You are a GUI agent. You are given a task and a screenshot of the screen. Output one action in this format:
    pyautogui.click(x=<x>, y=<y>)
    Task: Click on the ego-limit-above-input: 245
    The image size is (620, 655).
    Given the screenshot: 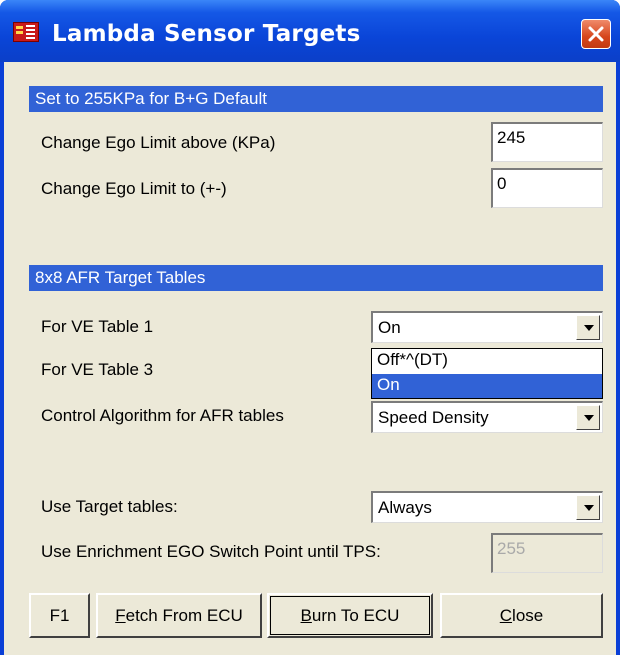 What is the action you would take?
    pyautogui.click(x=547, y=142)
    